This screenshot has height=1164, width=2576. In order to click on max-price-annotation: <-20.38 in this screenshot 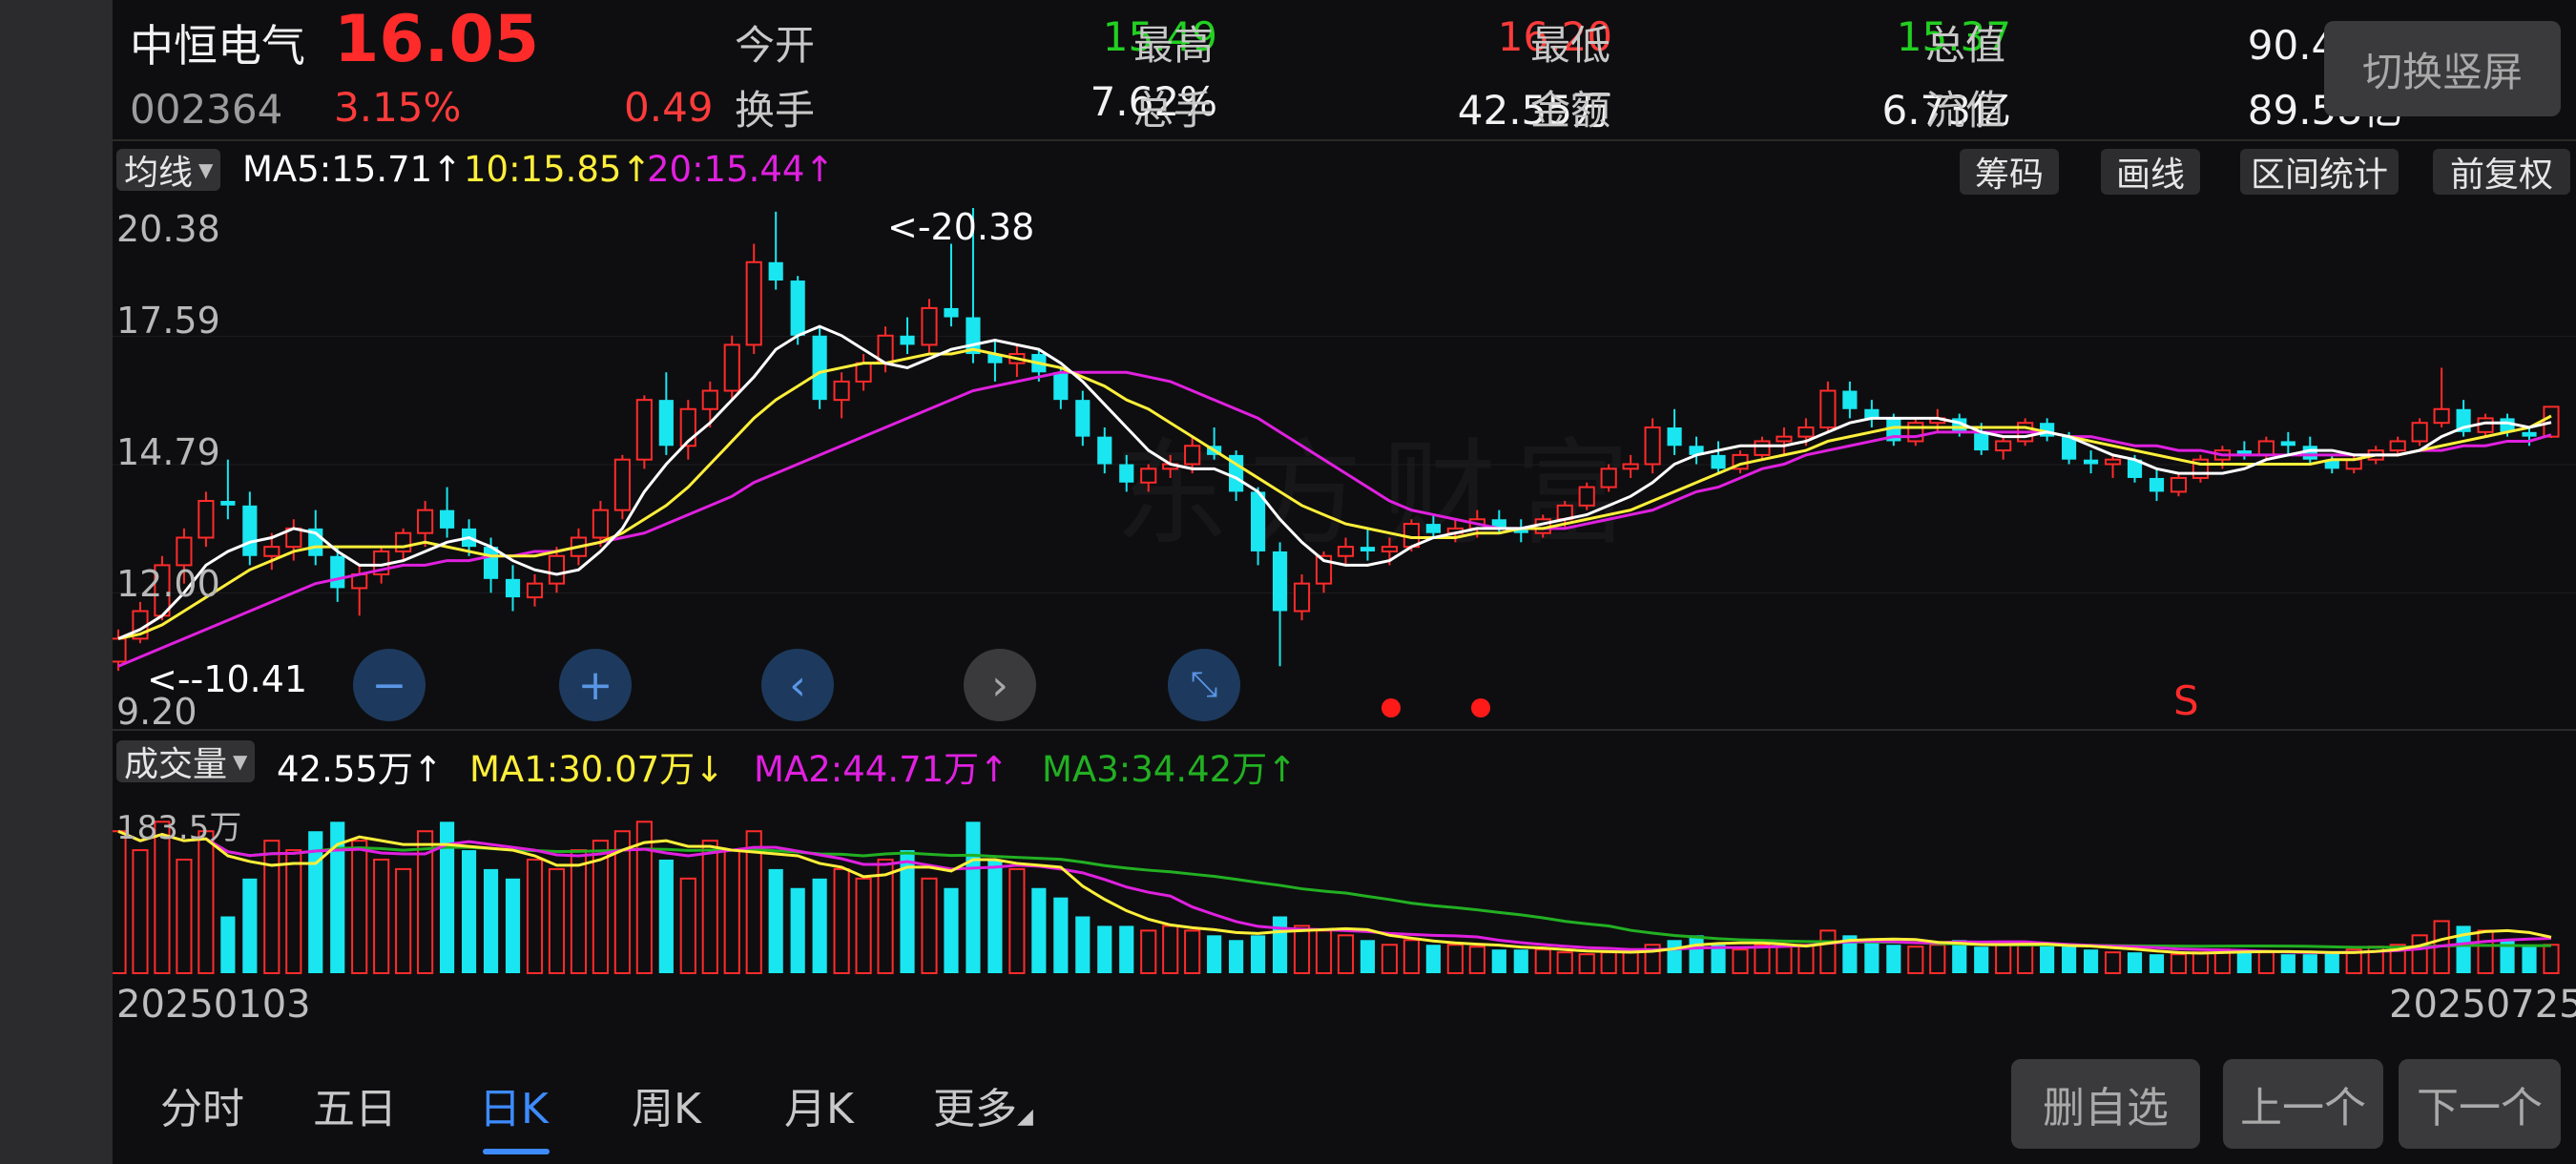, I will do `click(961, 227)`.